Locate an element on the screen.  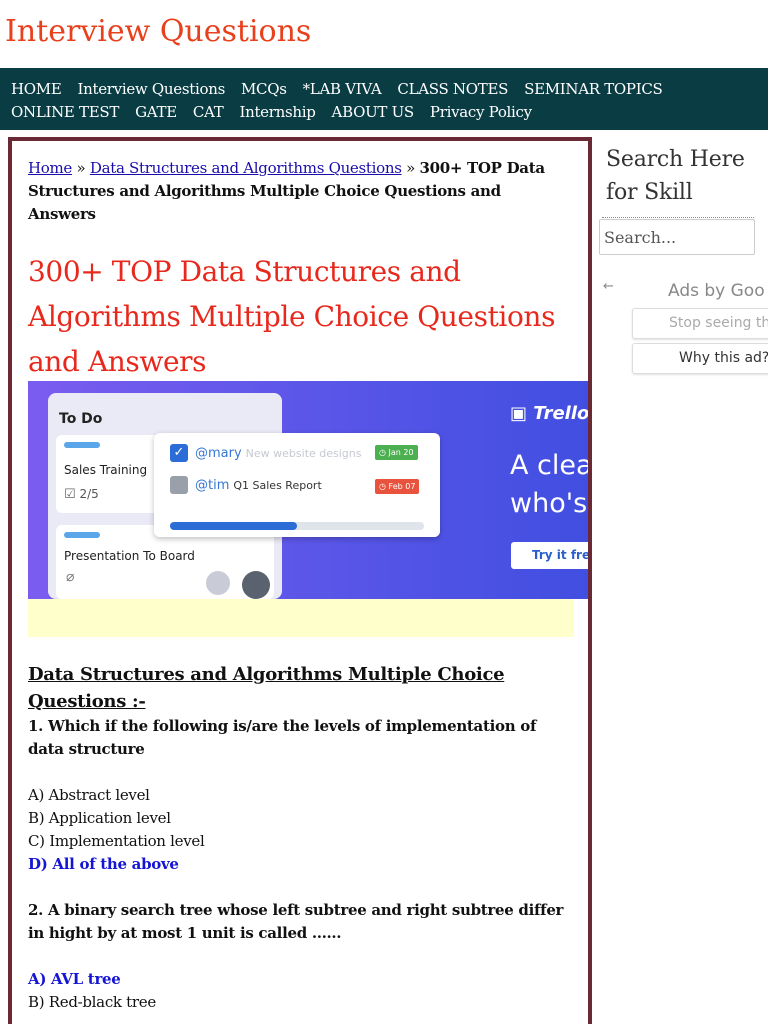
why-this-ad-button: Why this ad? is located at coordinates (700, 358).